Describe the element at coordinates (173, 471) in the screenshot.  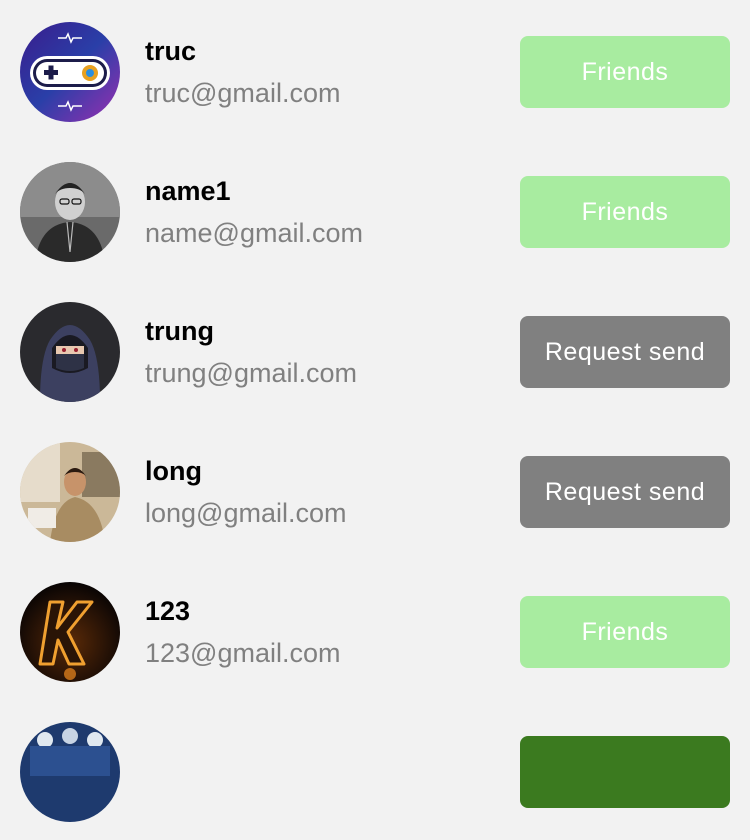
I see `user-name: long` at that location.